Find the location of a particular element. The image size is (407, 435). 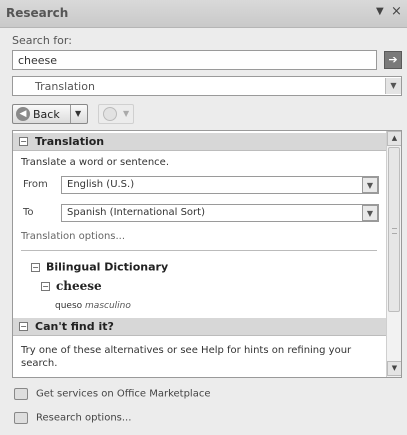

cant-find-header-label: Can't find it? is located at coordinates (74, 326).